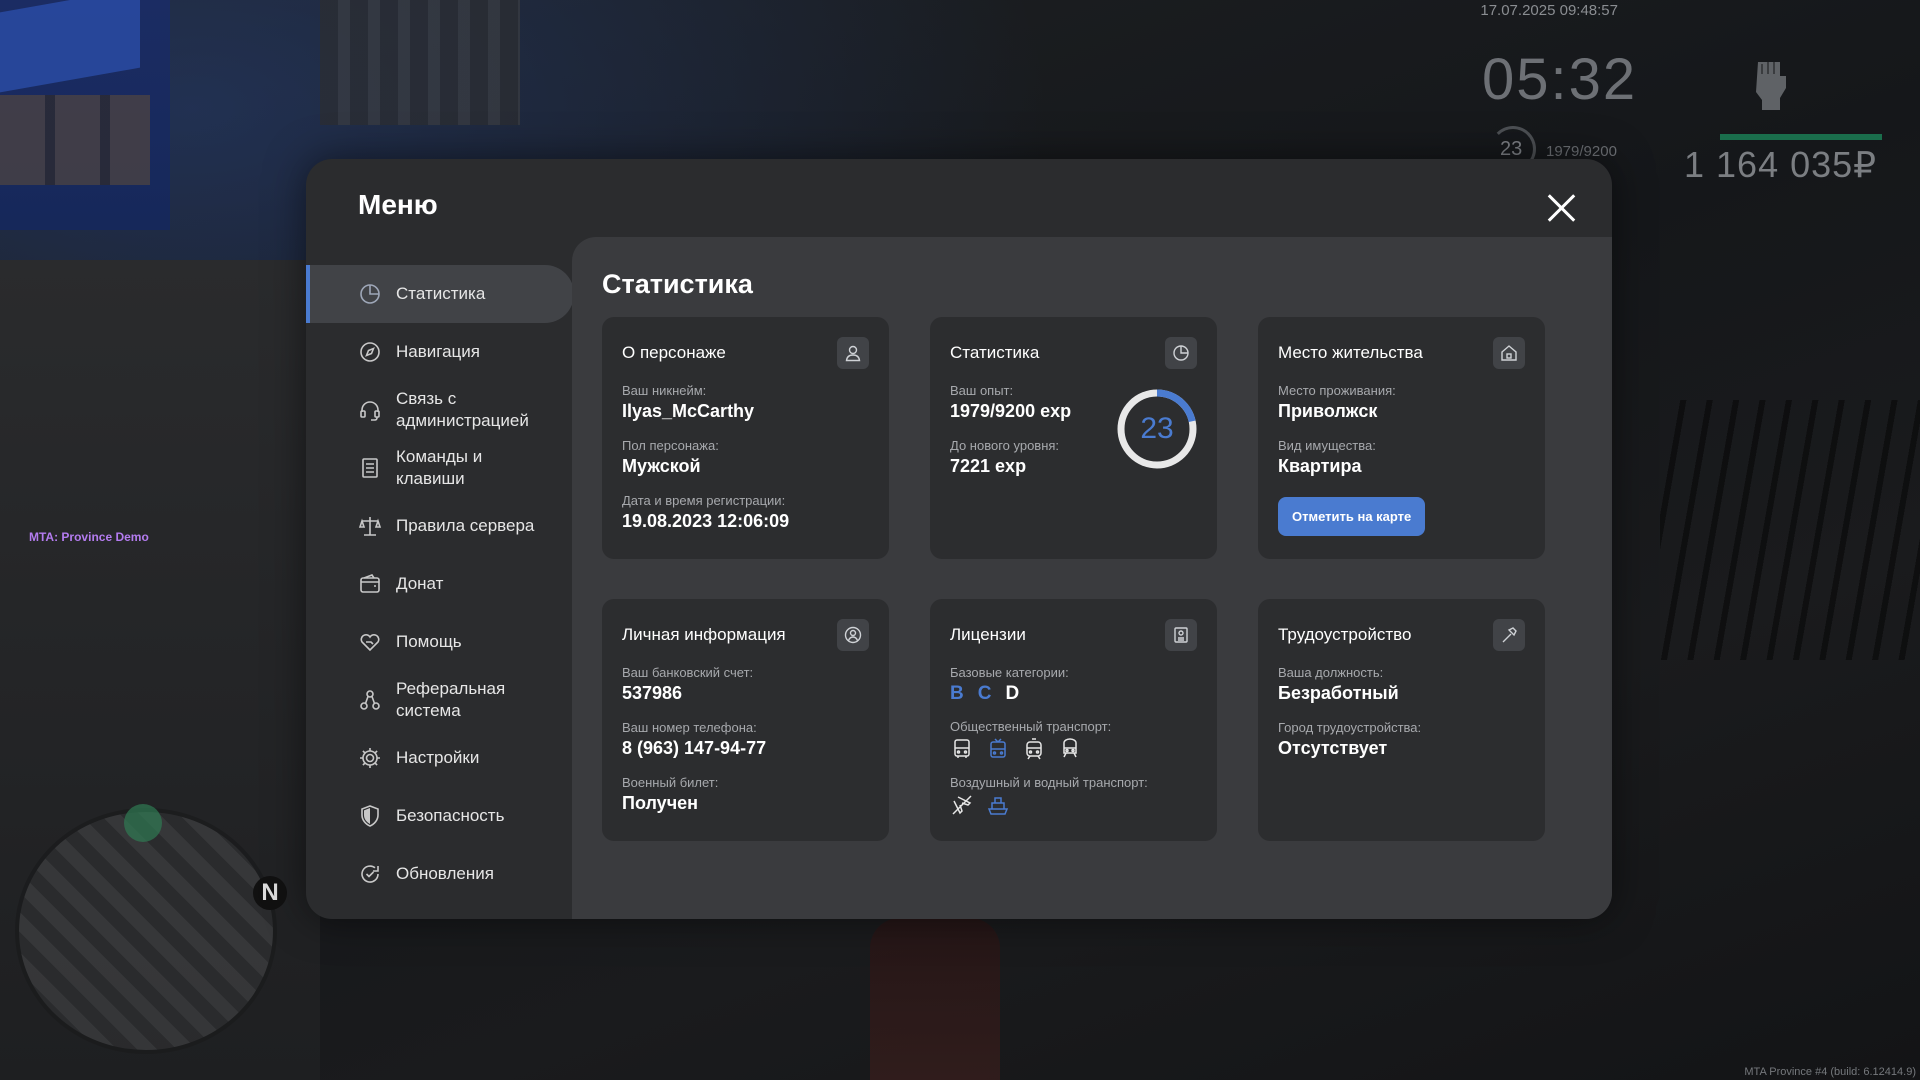 Image resolution: width=1920 pixels, height=1080 pixels. I want to click on gender-value: Мужской, so click(661, 466).